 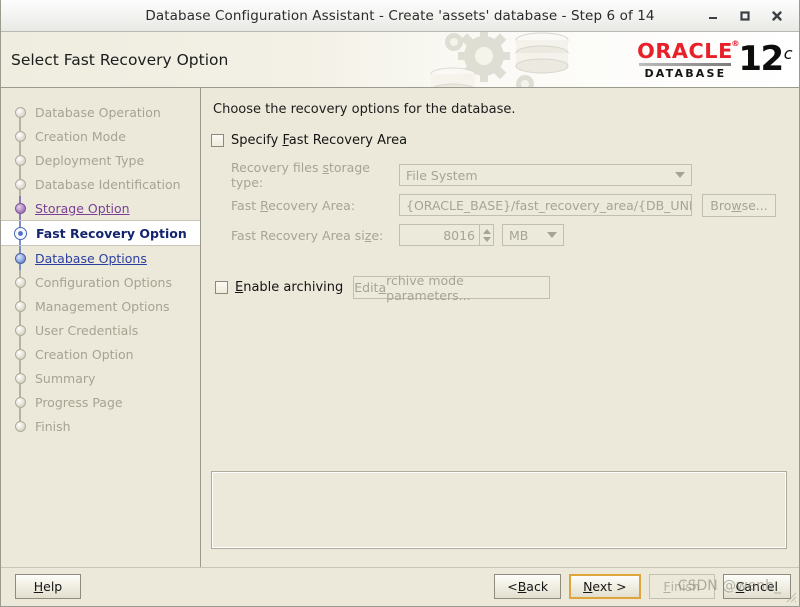 I want to click on sidebar-item-label: Database Operation, so click(x=98, y=112).